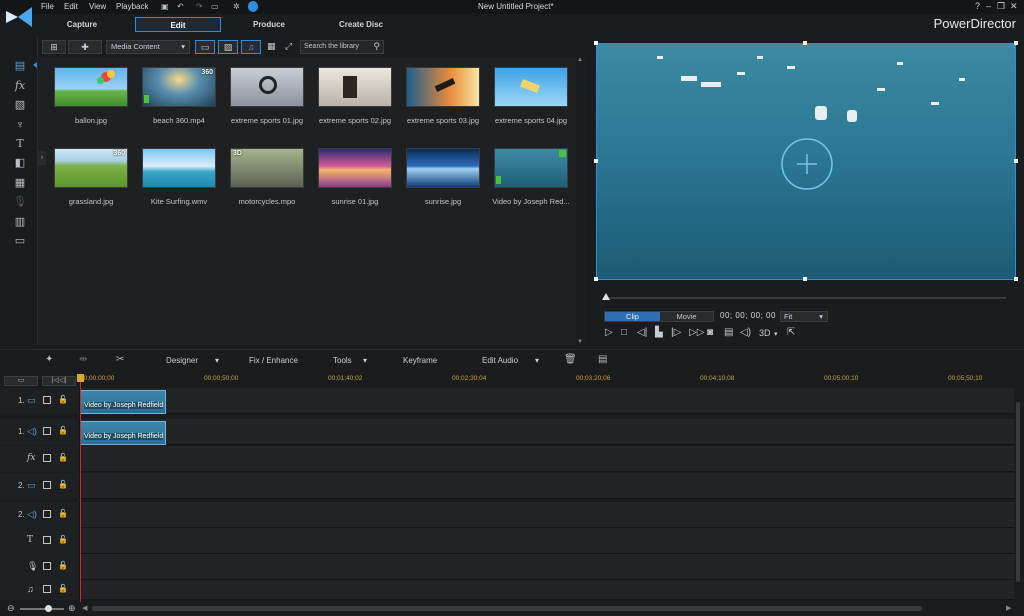  I want to click on 3d-button: 3D, so click(765, 333).